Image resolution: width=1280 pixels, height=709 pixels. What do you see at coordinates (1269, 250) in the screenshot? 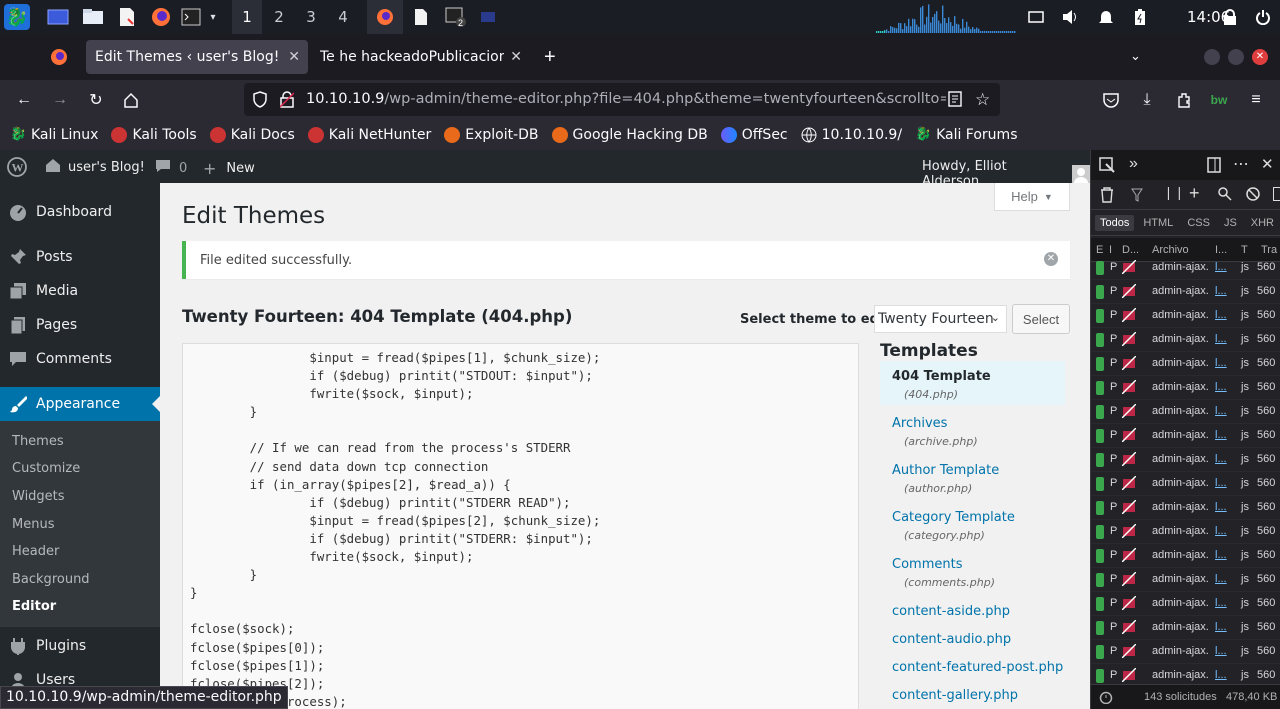
I see `col-transferred: Tra` at bounding box center [1269, 250].